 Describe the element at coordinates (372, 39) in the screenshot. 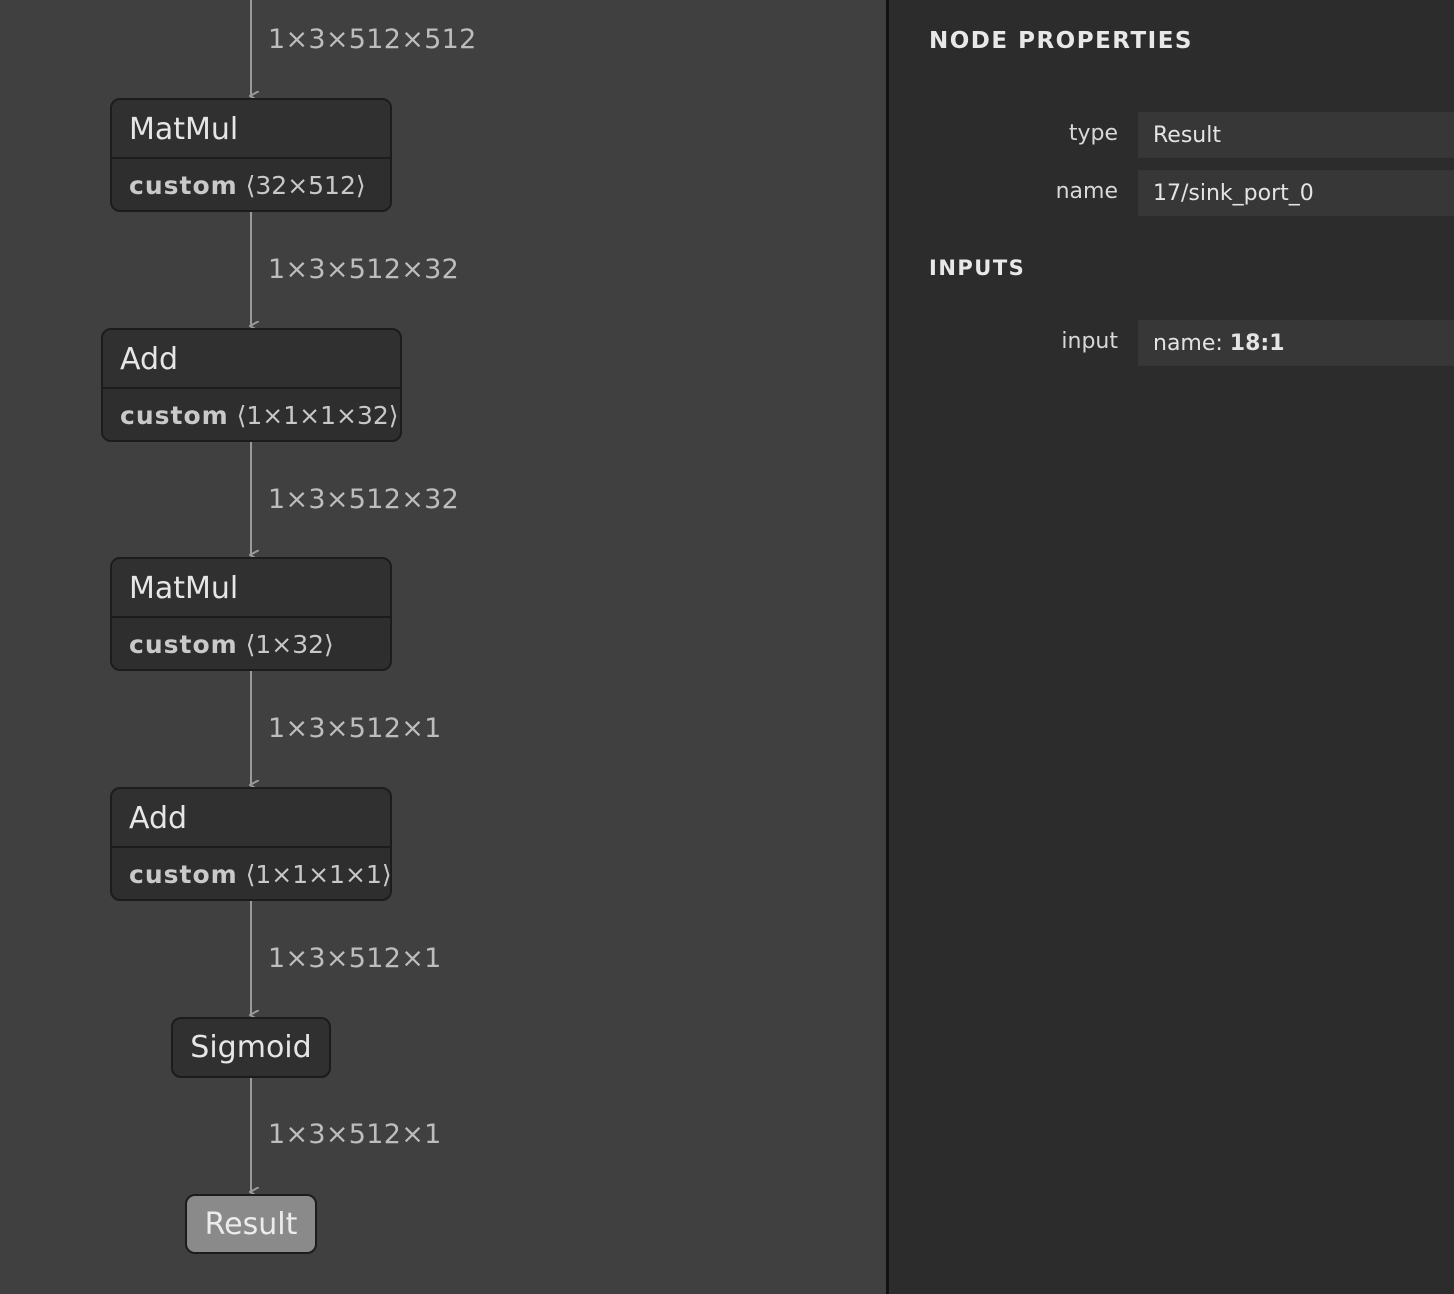

I see `edge-label-1: 1×3×512×512` at that location.